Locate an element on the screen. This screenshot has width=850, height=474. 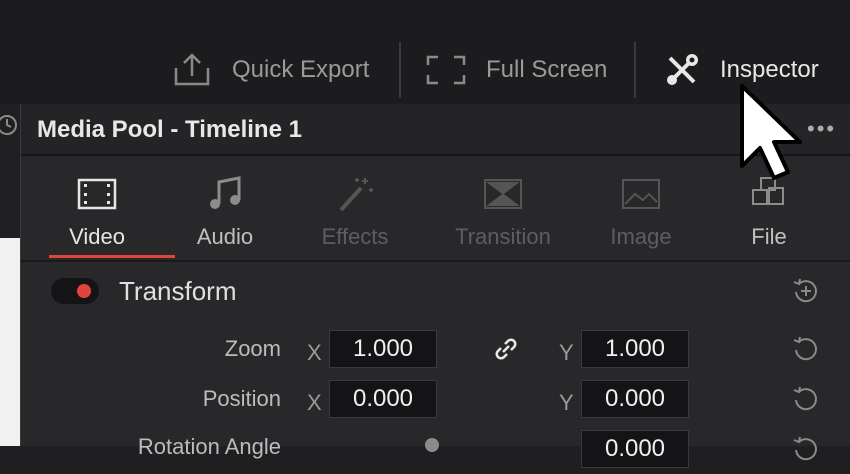
tab-effects-label: Effects is located at coordinates (355, 236).